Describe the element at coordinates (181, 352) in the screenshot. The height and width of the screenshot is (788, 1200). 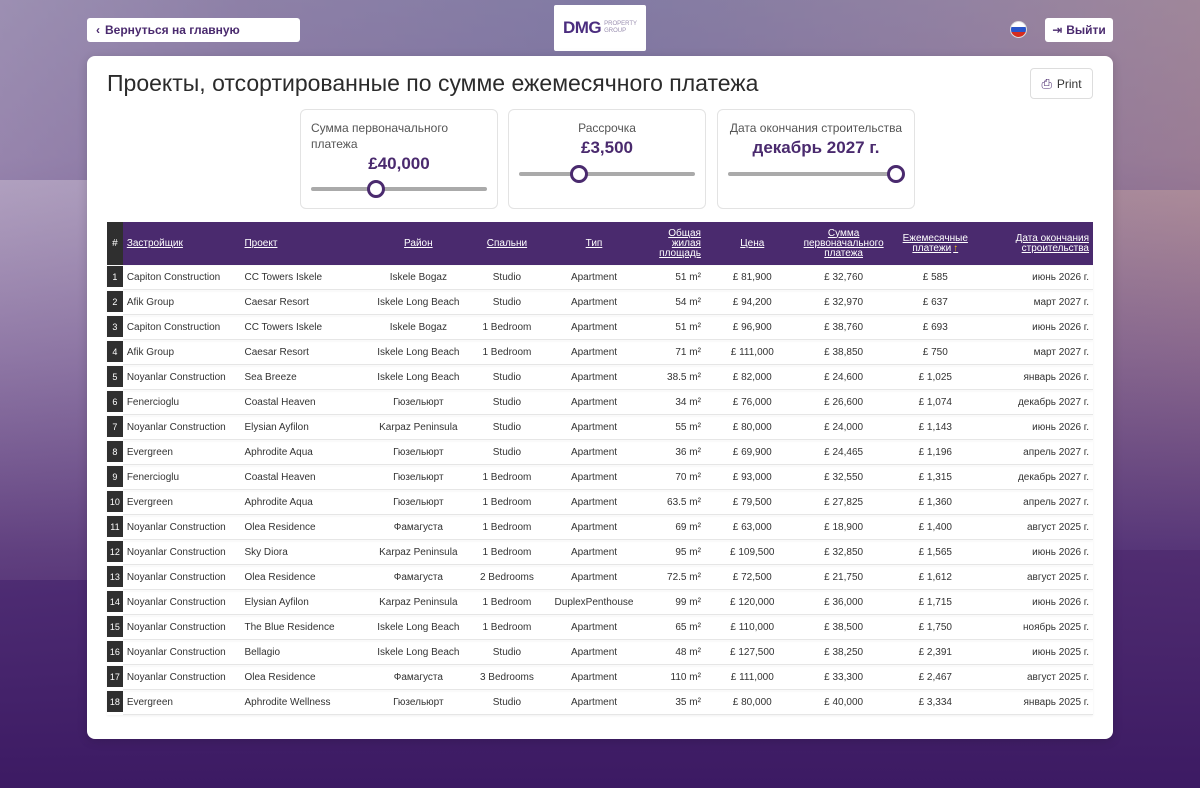
I see `developer-cell: Afik Group` at that location.